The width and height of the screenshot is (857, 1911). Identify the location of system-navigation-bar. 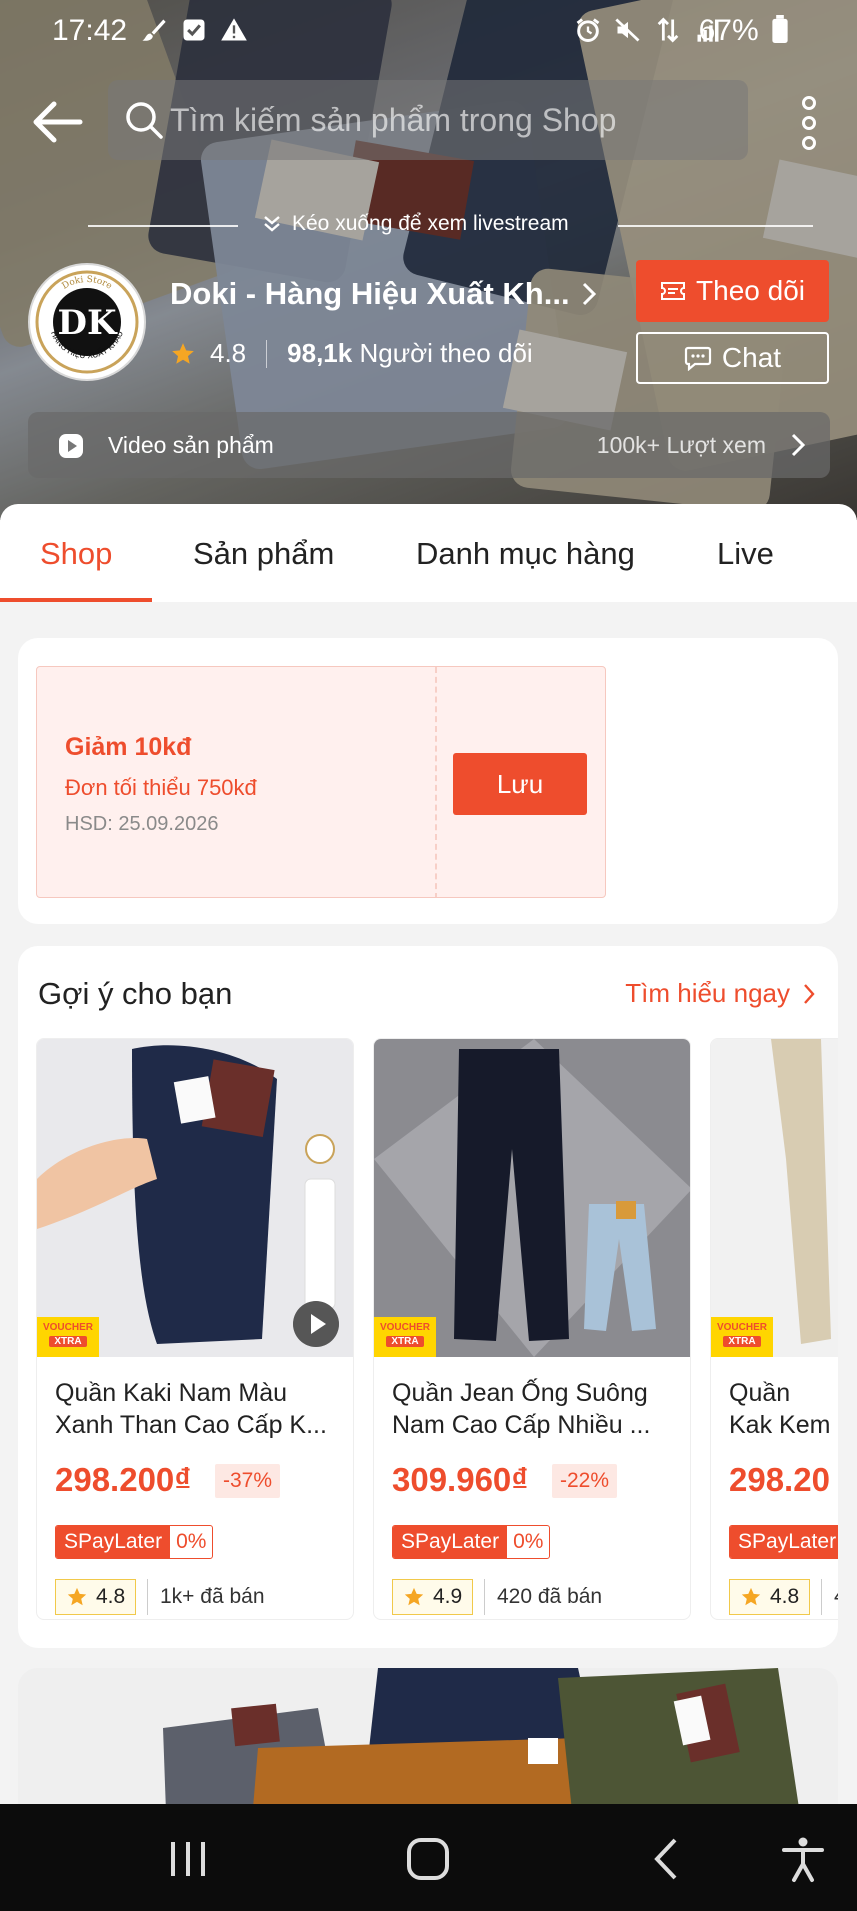
(428, 1857).